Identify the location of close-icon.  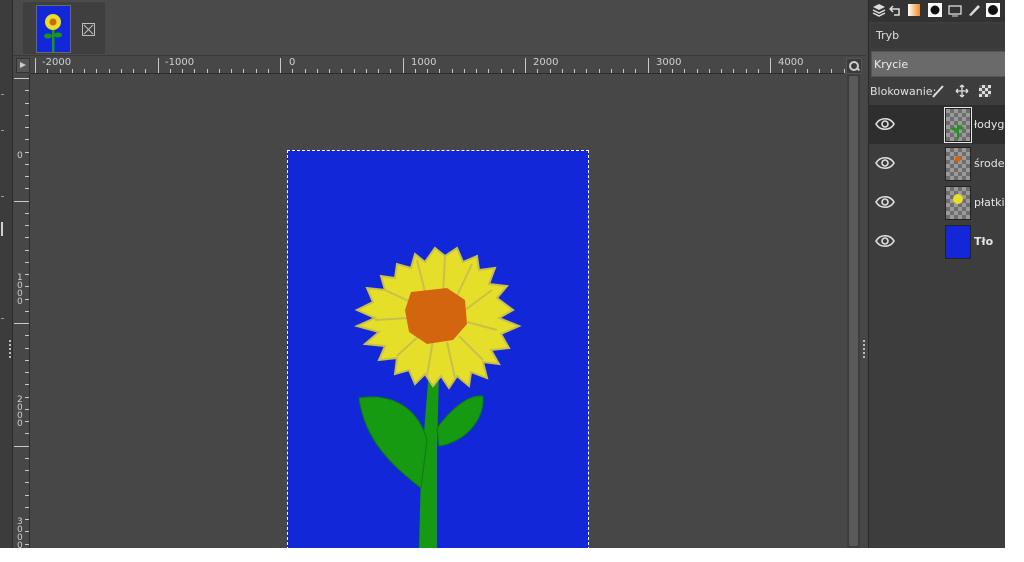
(88, 29).